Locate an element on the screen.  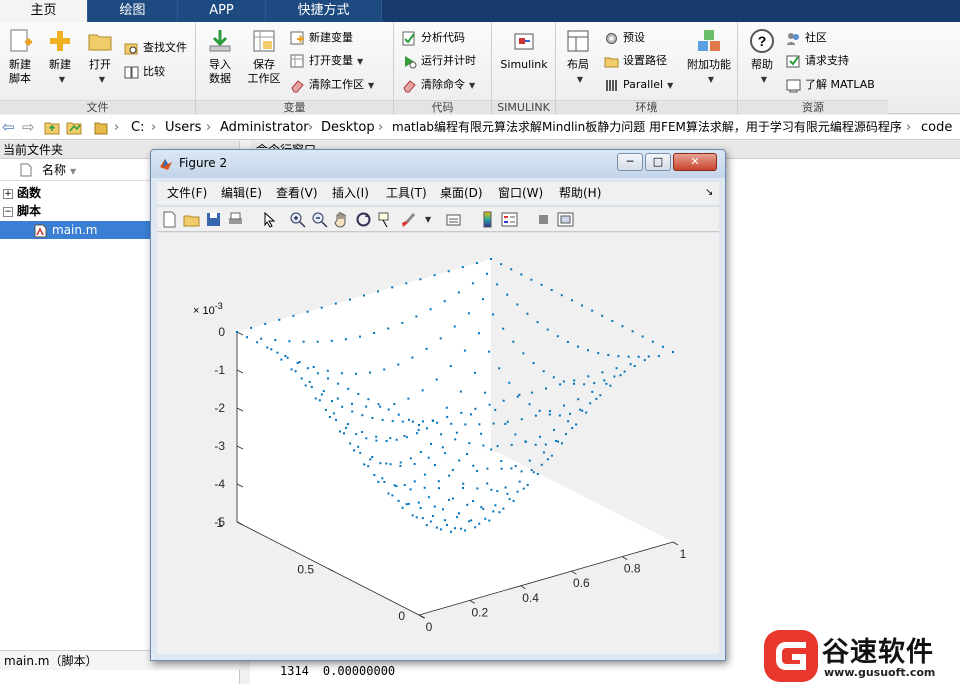
import-data-button: 导入 数据 is located at coordinates (220, 56).